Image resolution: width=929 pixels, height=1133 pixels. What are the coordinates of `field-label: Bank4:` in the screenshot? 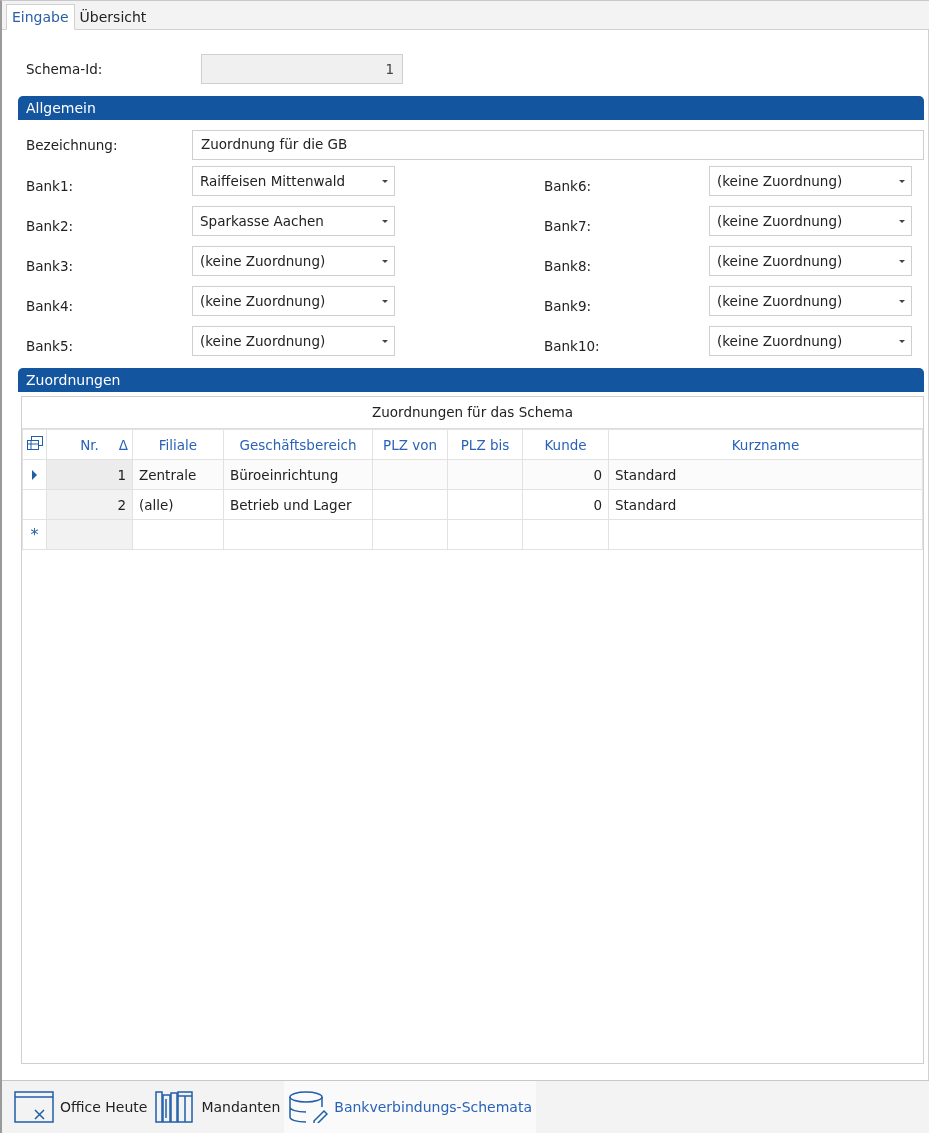 It's located at (50, 306).